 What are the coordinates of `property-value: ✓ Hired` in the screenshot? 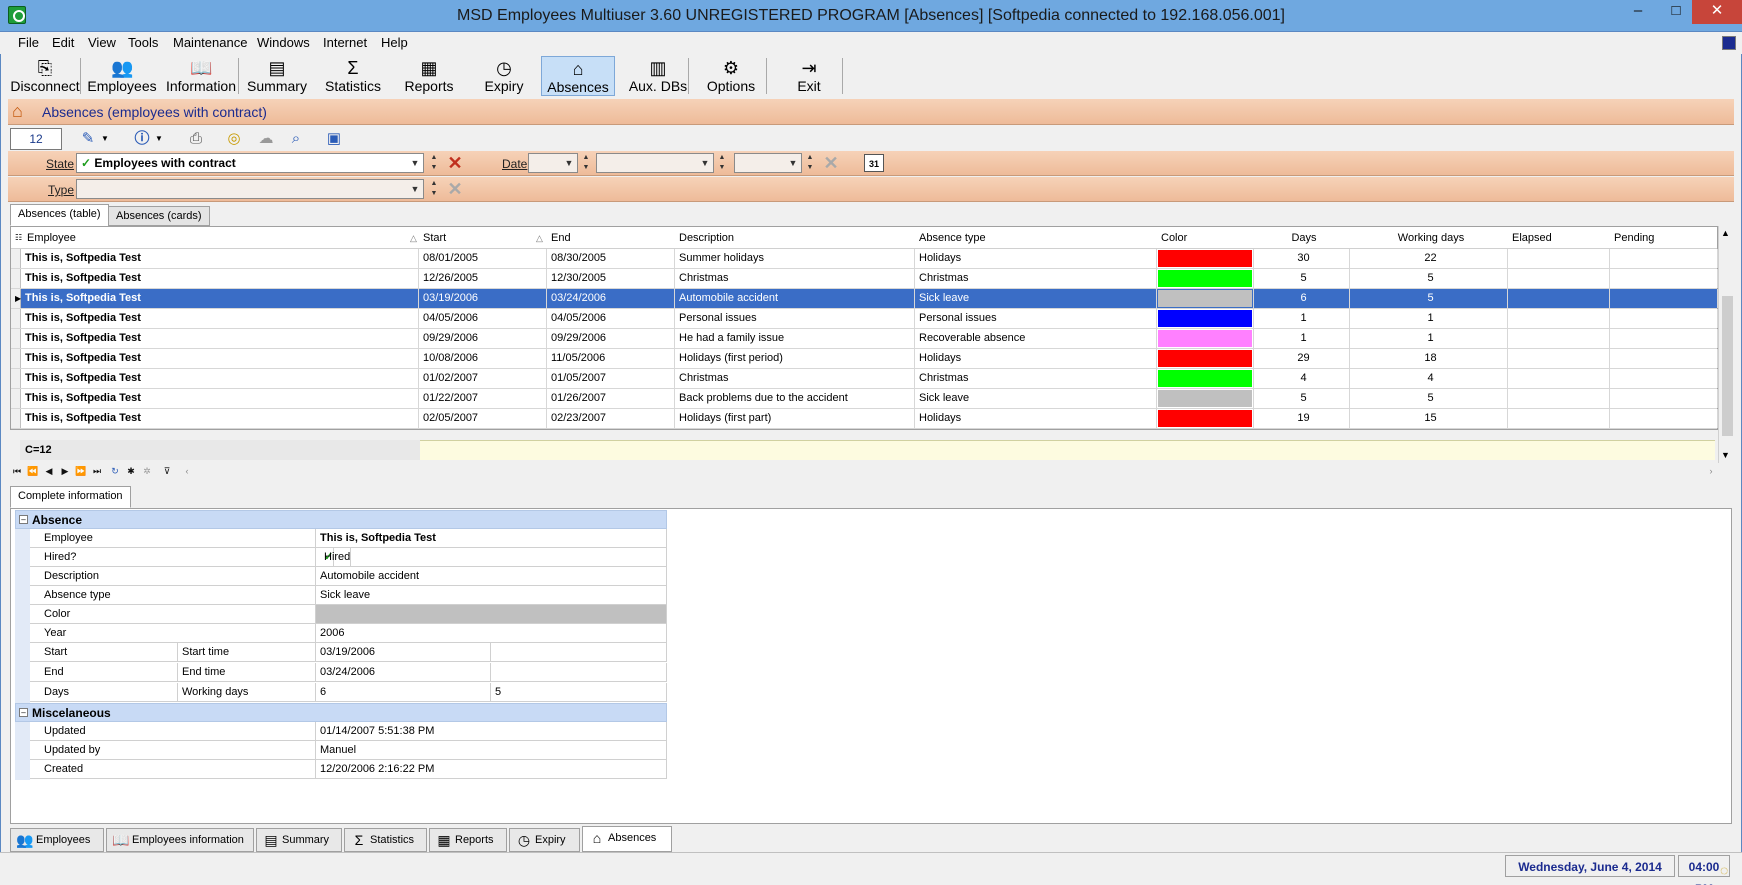 It's located at (491, 557).